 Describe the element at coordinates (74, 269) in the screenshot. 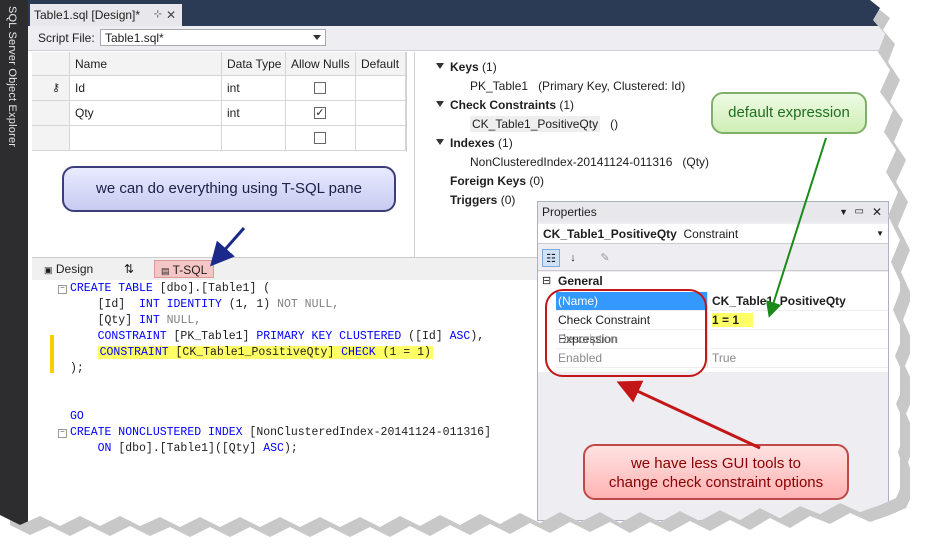

I see `tab-label: Design` at that location.